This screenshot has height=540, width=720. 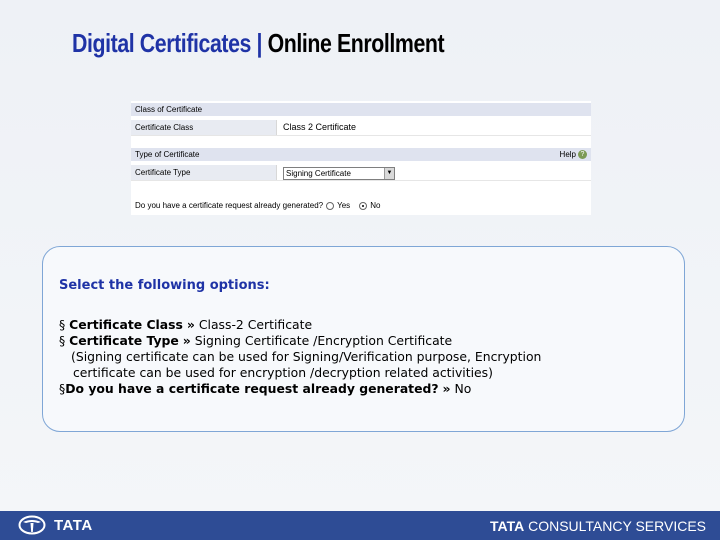 I want to click on certificate-type-select: Signing Certificate ▼, so click(x=339, y=173).